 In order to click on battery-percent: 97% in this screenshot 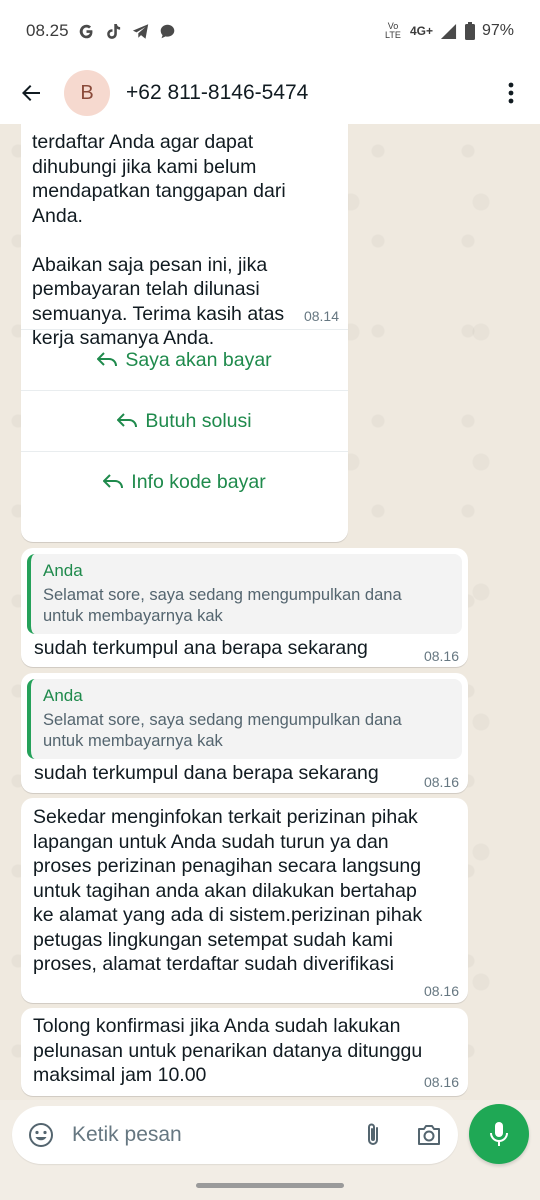, I will do `click(497, 30)`.